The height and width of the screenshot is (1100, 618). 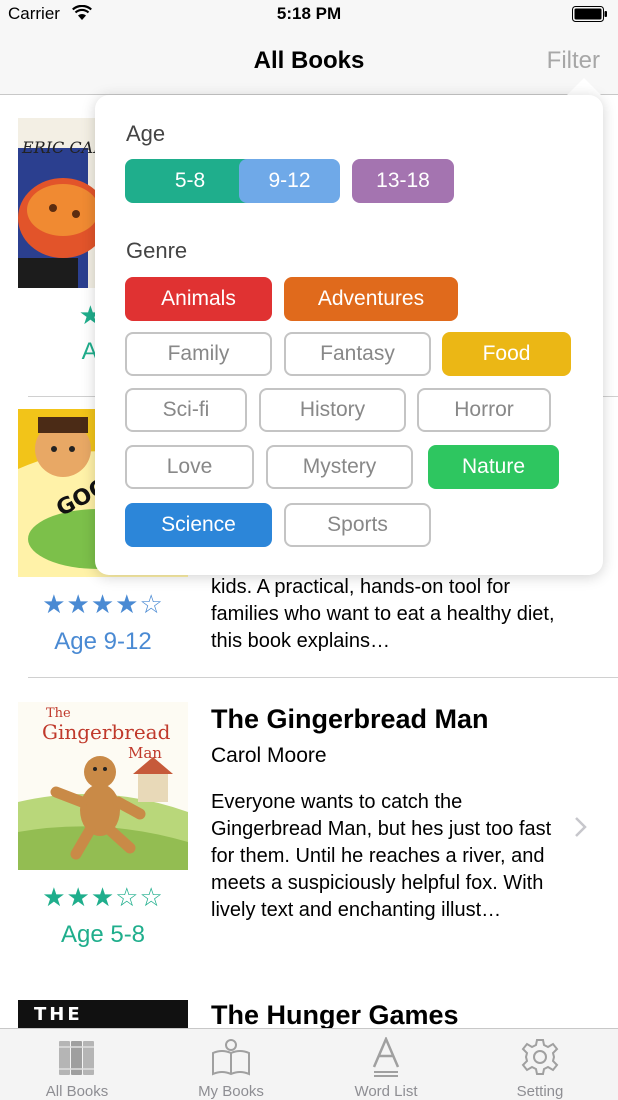 I want to click on tab-word-list: Word List, so click(x=386, y=1064).